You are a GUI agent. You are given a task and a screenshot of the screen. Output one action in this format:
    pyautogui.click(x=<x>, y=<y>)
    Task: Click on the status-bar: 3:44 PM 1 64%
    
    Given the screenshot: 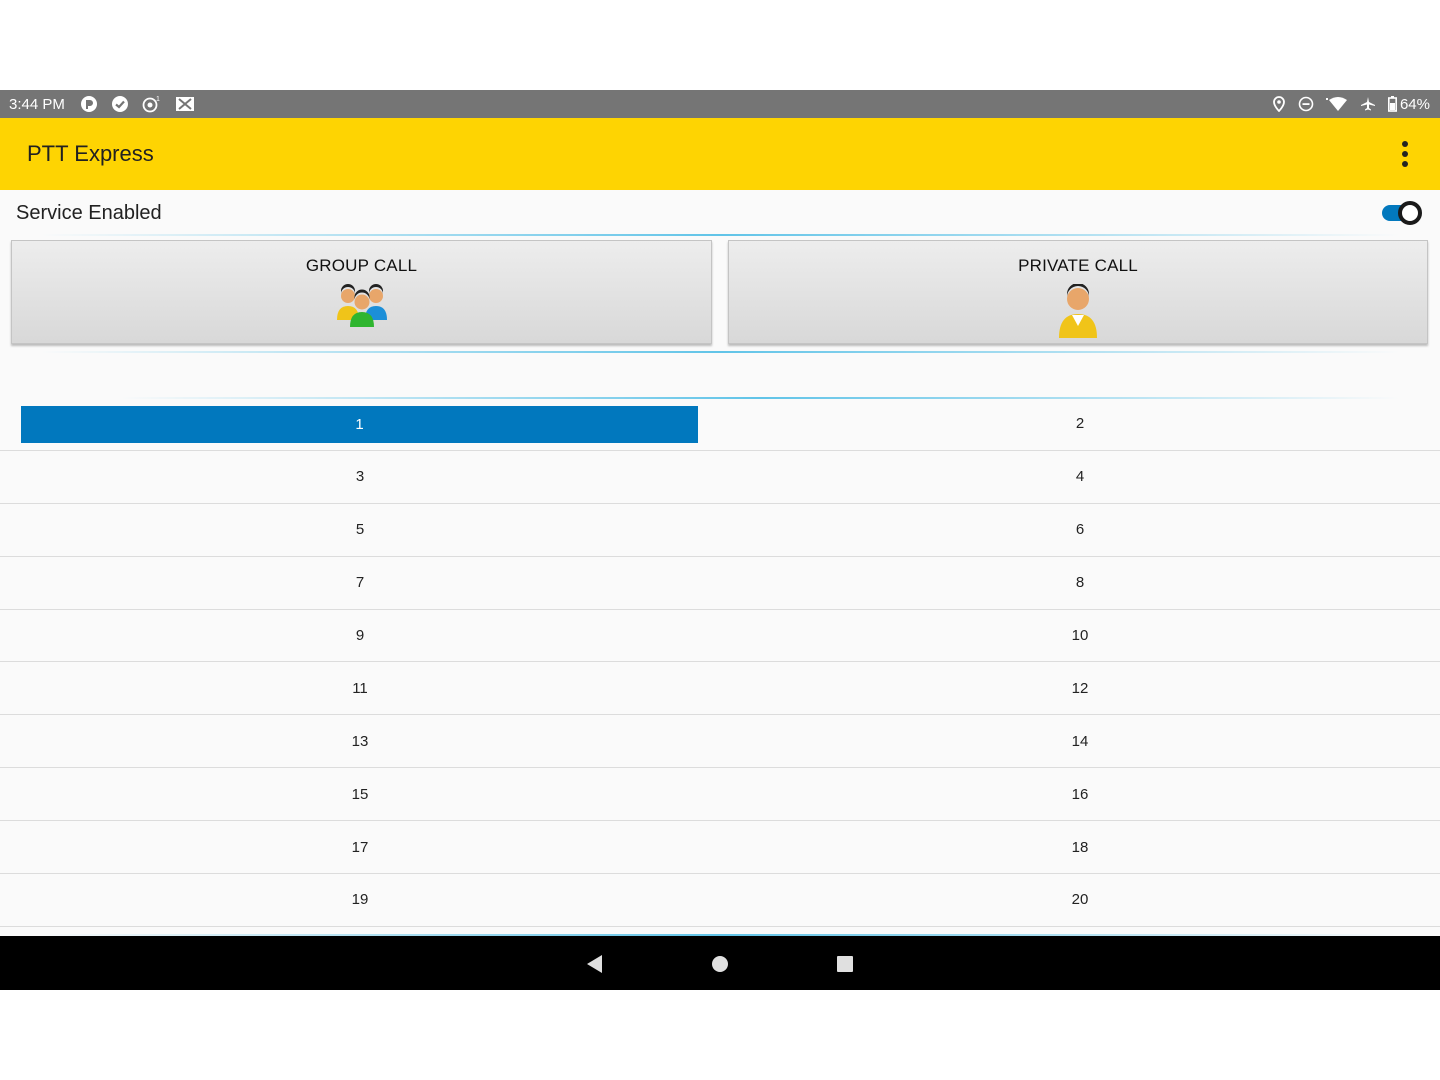 What is the action you would take?
    pyautogui.click(x=720, y=104)
    